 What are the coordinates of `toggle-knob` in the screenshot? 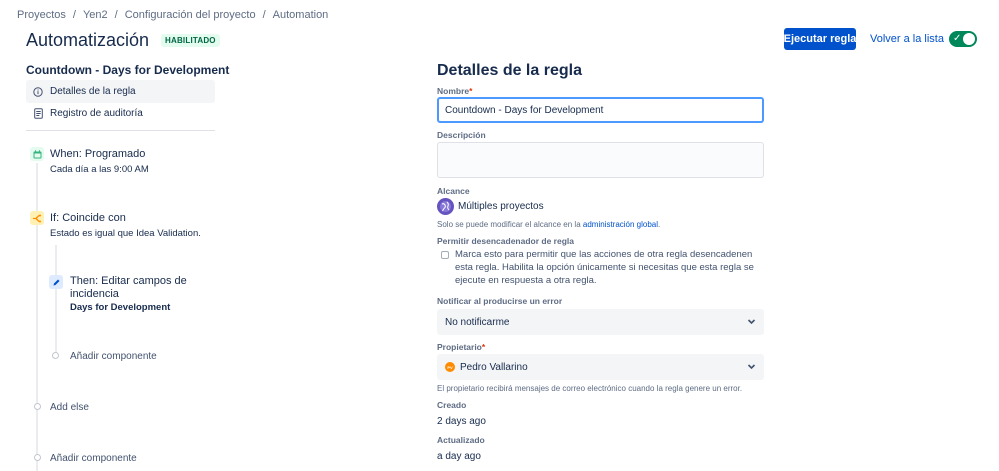 It's located at (969, 39).